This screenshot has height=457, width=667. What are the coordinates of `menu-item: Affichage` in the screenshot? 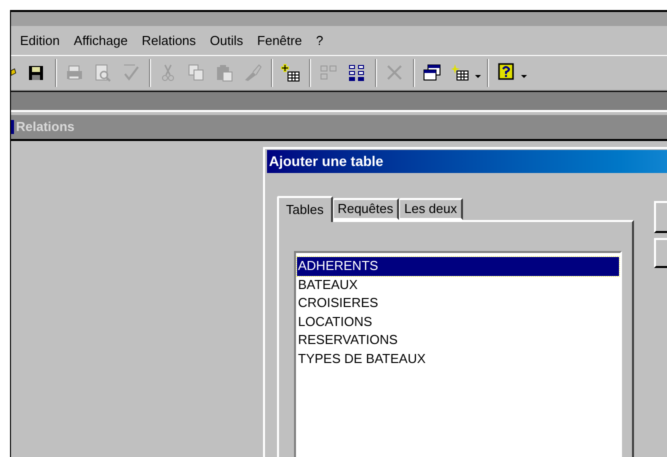 It's located at (101, 41).